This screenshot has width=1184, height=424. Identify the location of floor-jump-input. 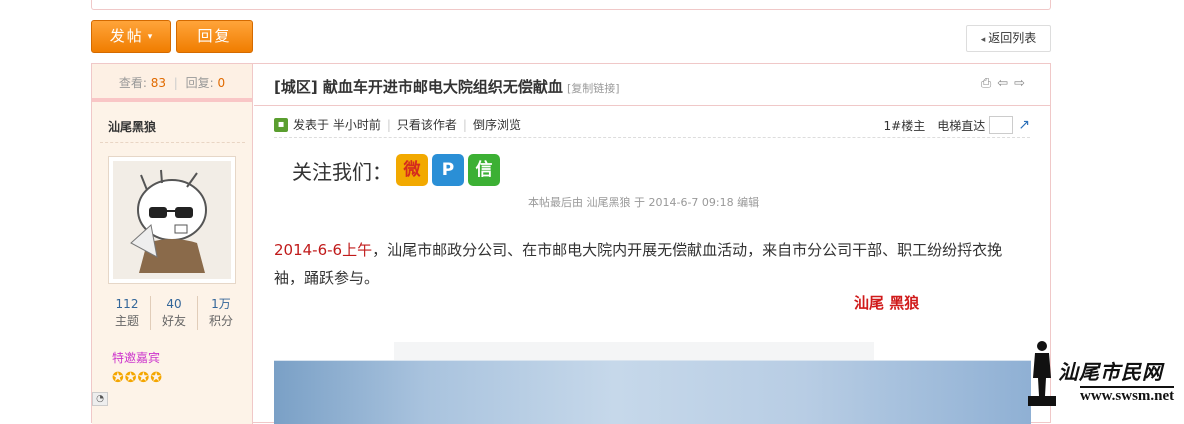
(1001, 125).